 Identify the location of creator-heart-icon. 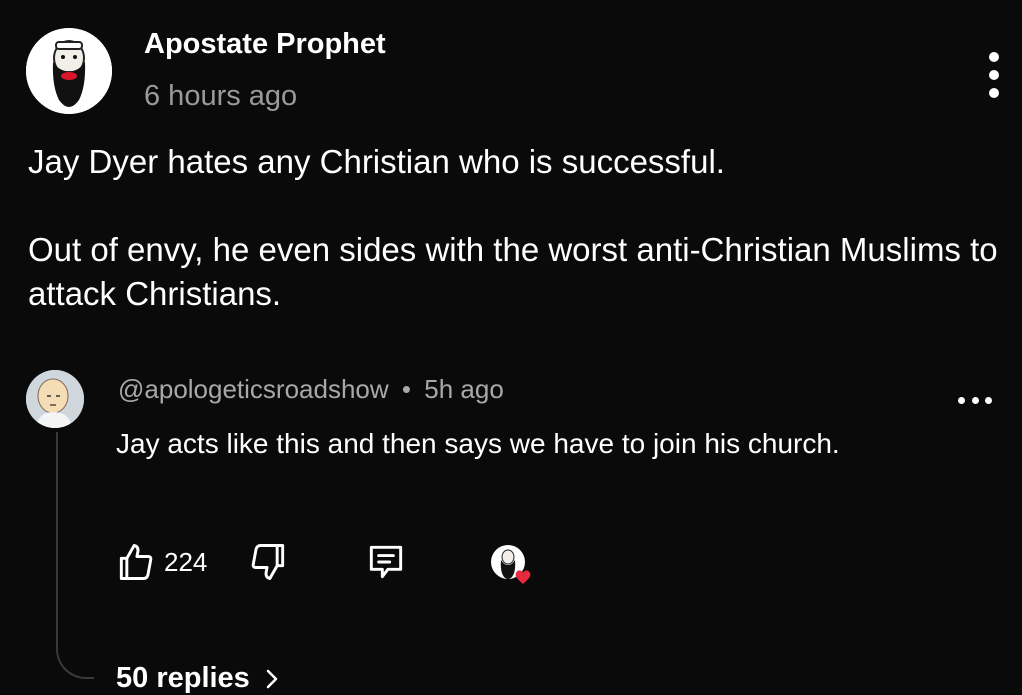
(511, 564).